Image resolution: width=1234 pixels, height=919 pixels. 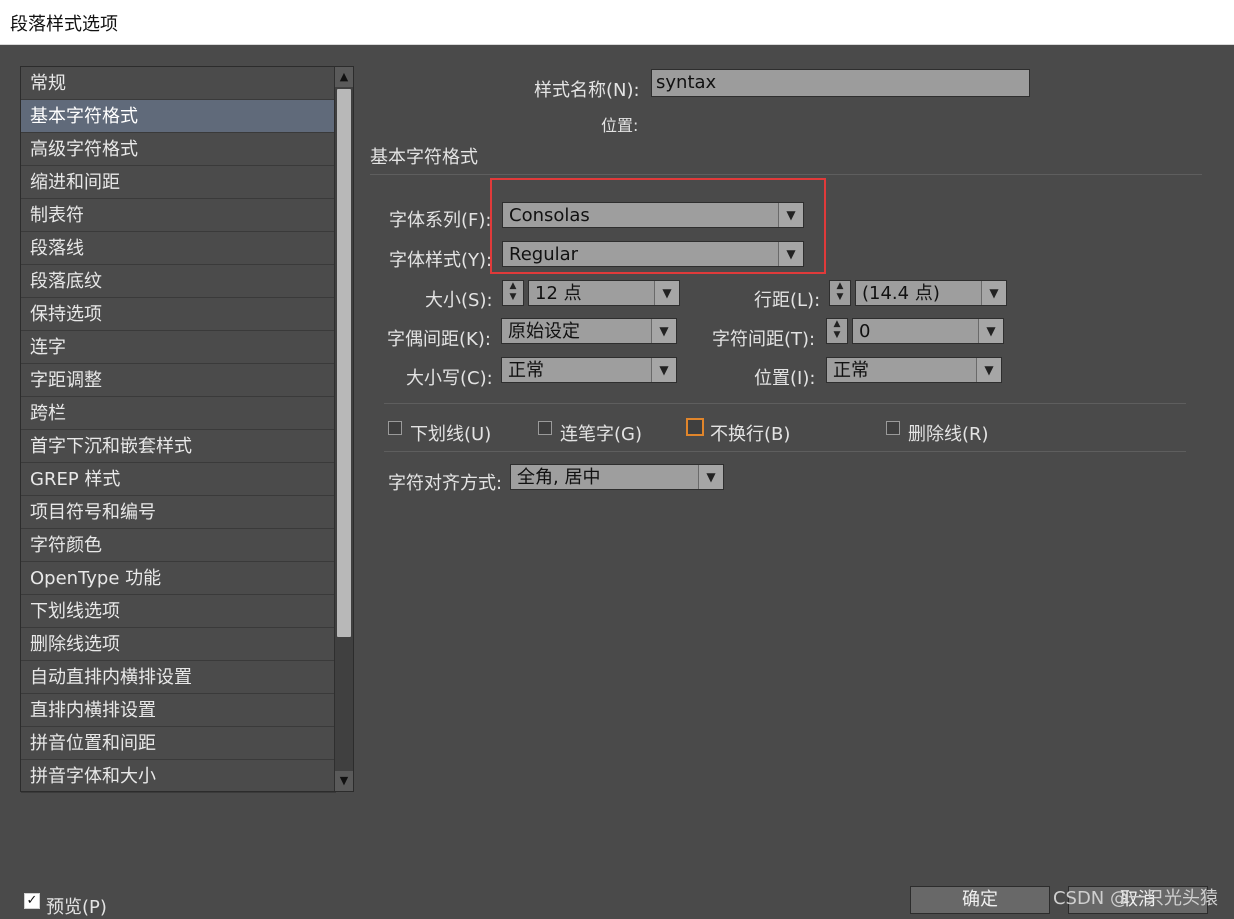 What do you see at coordinates (840, 83) in the screenshot?
I see `style-name-input: syntax` at bounding box center [840, 83].